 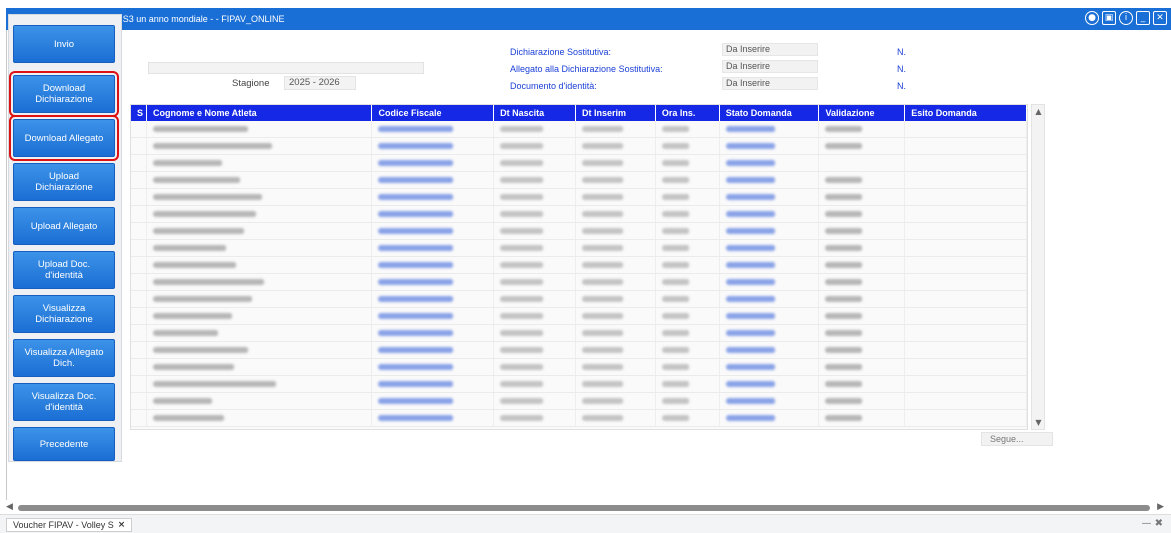 What do you see at coordinates (688, 113) in the screenshot?
I see `col-header-ora-ins: Ora Ins.` at bounding box center [688, 113].